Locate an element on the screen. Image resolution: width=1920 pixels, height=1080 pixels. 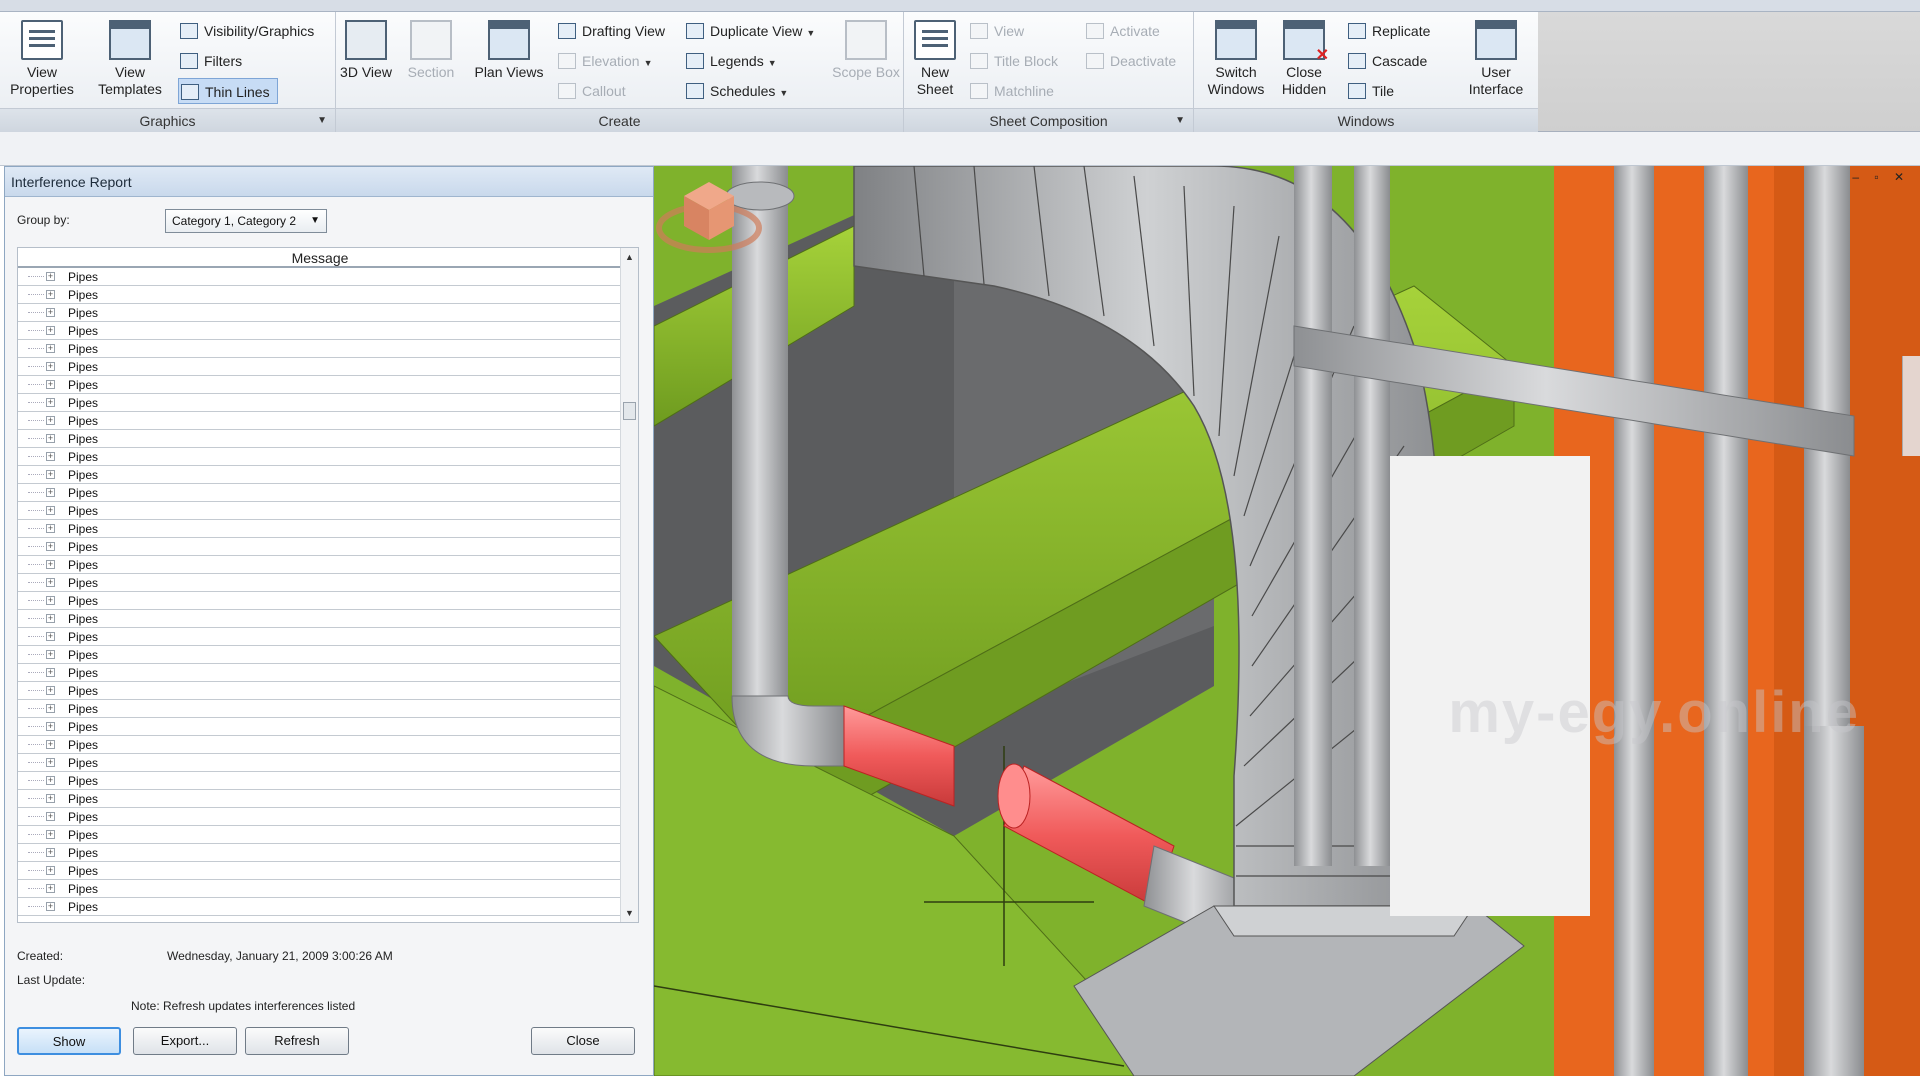
scope-box-button: Scope Box is located at coordinates (866, 62).